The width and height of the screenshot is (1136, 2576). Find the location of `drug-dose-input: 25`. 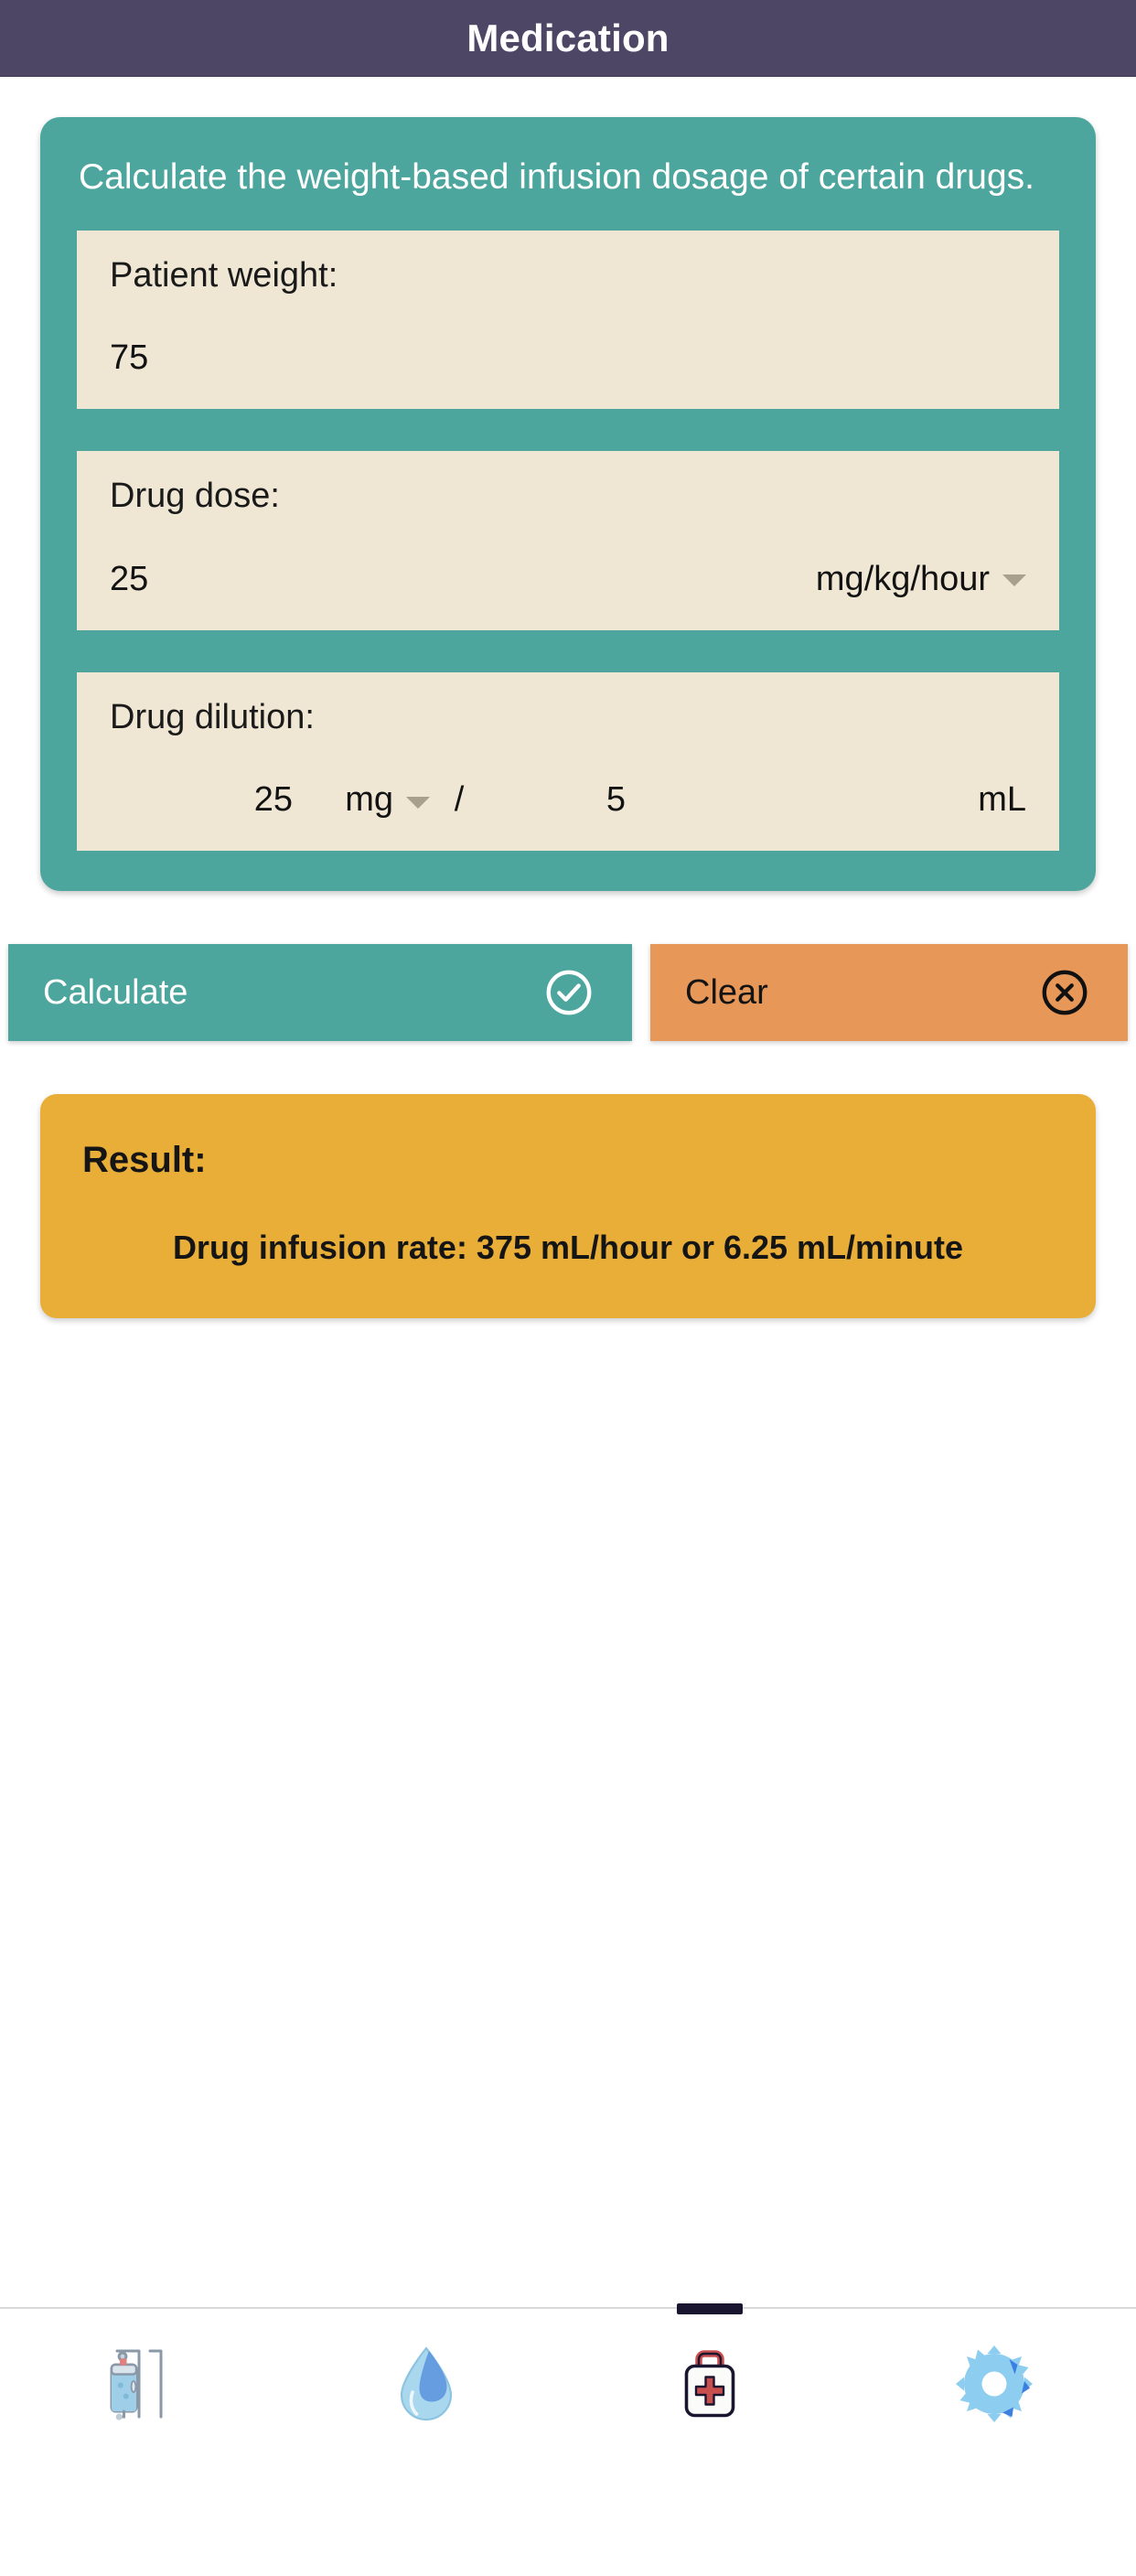

drug-dose-input: 25 is located at coordinates (129, 579).